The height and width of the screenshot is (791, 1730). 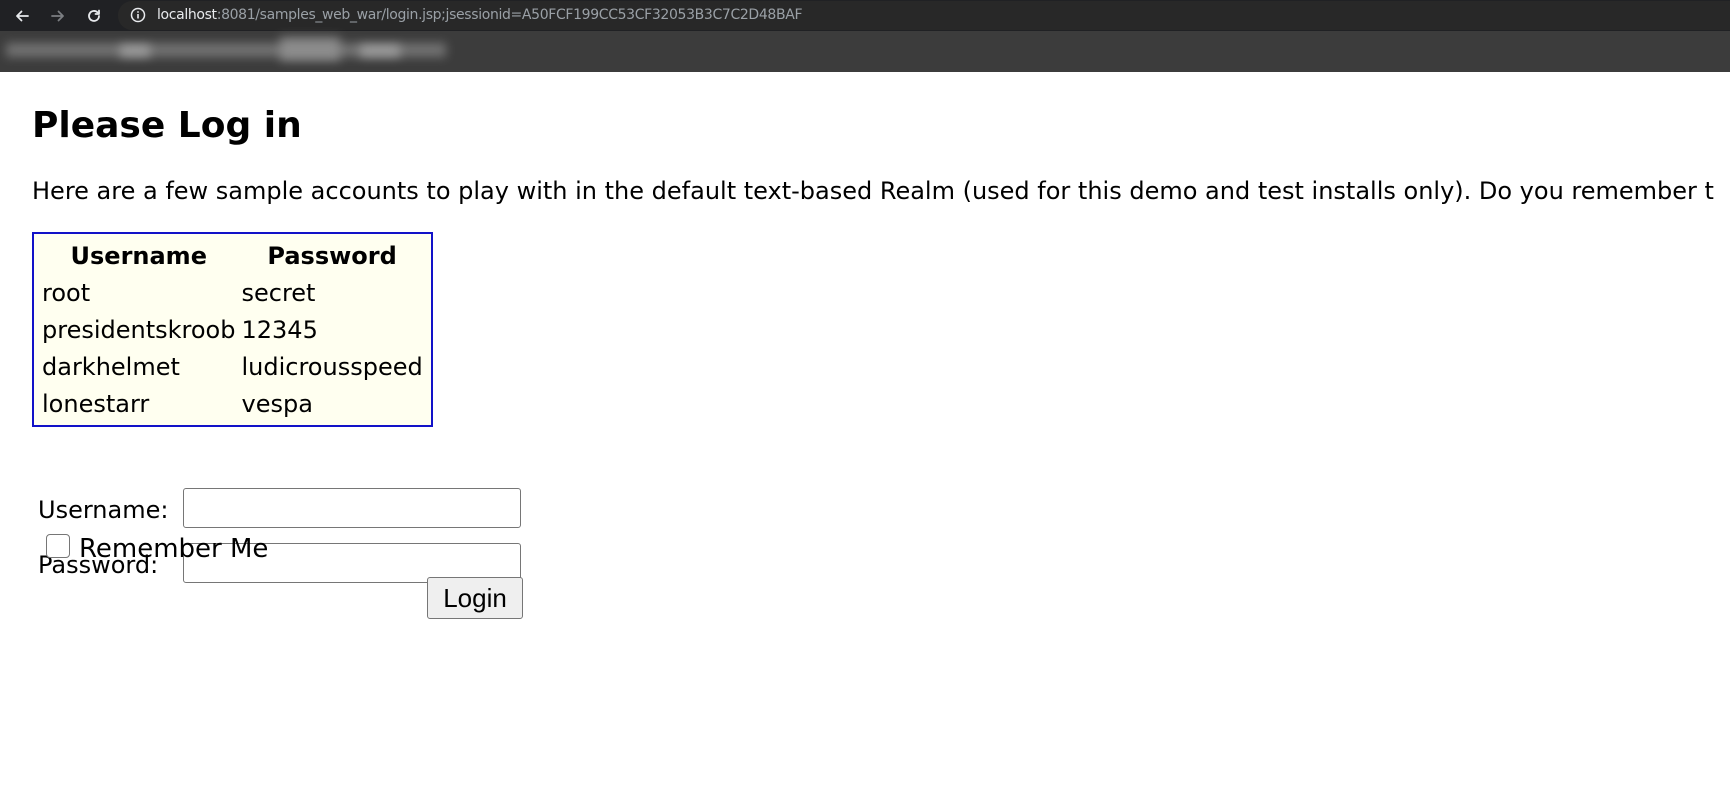 I want to click on remember-me-checkbox, so click(x=58, y=546).